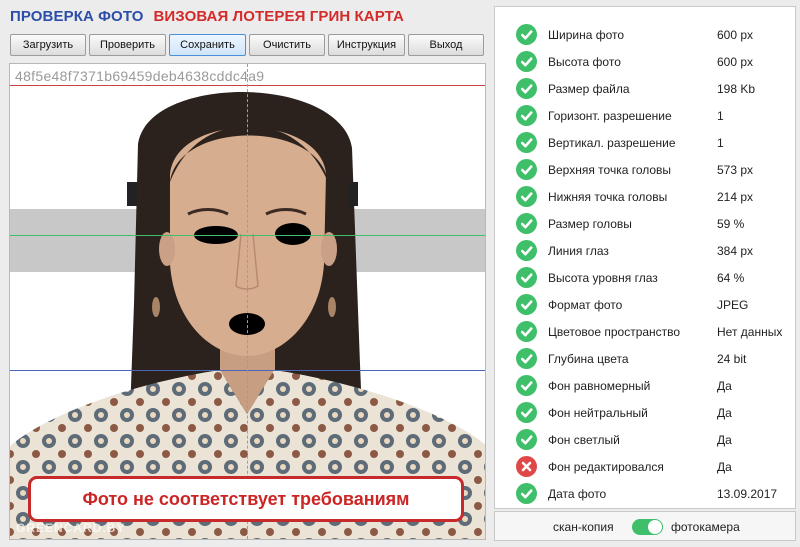 The height and width of the screenshot is (547, 800). Describe the element at coordinates (207, 45) in the screenshot. I see `save-button: Сохранить` at that location.